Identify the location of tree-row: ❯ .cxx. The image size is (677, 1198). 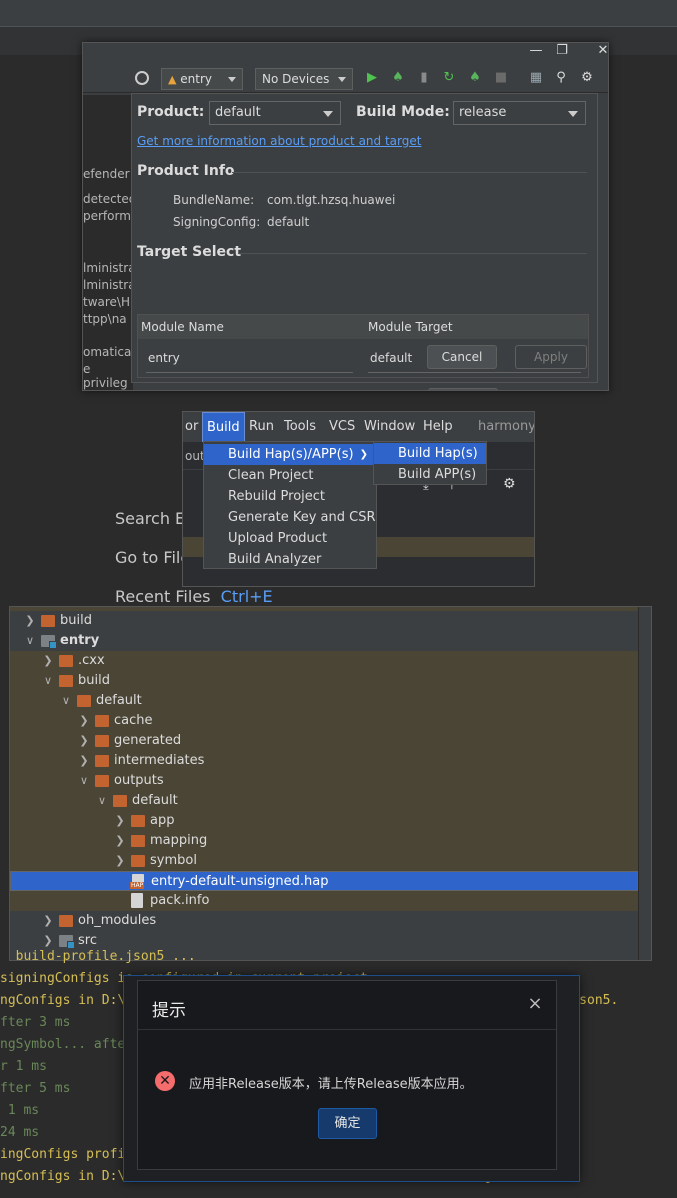
(324, 661).